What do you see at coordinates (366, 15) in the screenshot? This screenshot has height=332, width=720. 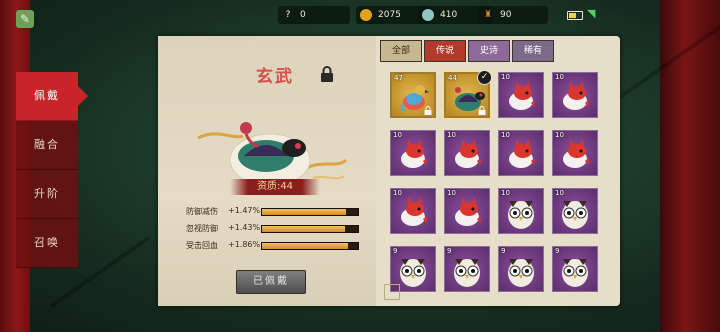 I see `gold-coin-icon` at bounding box center [366, 15].